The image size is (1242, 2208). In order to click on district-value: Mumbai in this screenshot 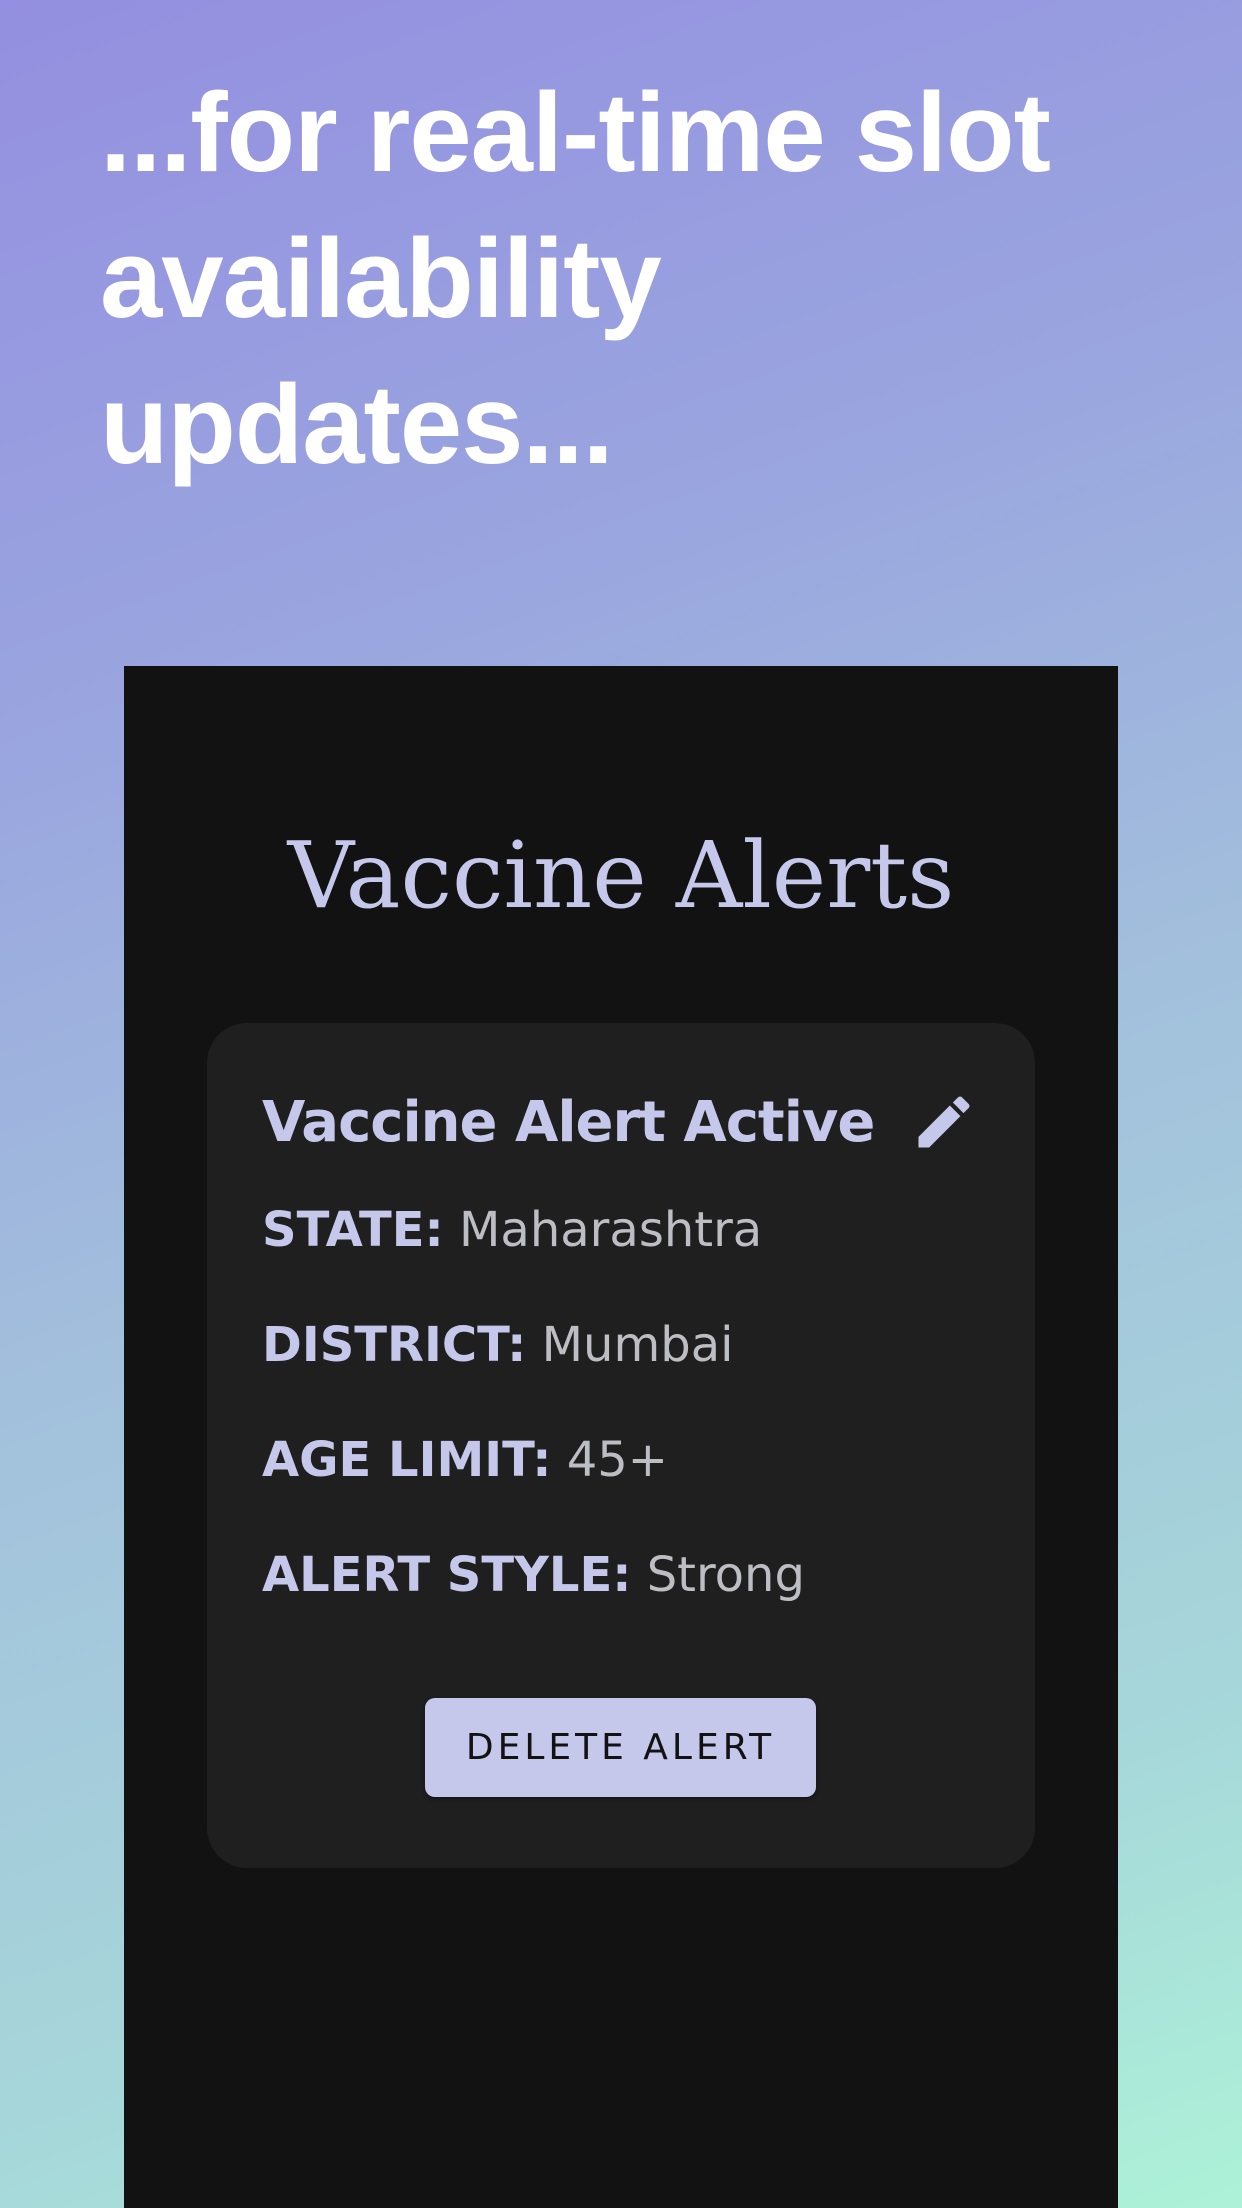, I will do `click(637, 1345)`.